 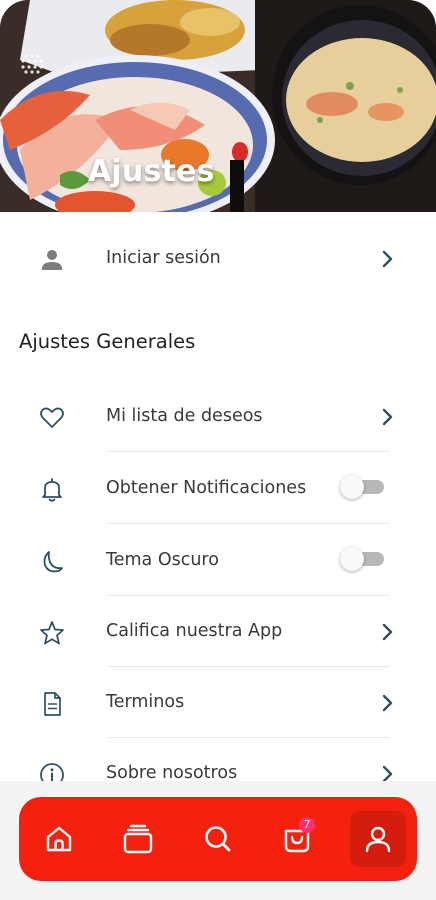 I want to click on settings-item-label: Obtener Notificaciones, so click(x=206, y=488).